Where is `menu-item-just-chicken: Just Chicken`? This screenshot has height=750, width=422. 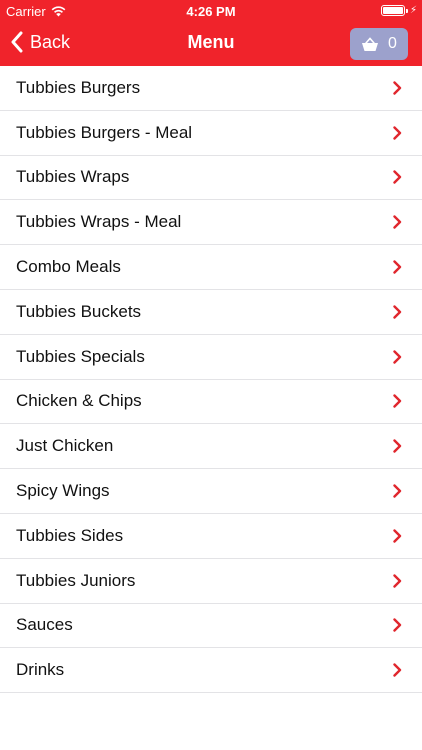 menu-item-just-chicken: Just Chicken is located at coordinates (211, 447).